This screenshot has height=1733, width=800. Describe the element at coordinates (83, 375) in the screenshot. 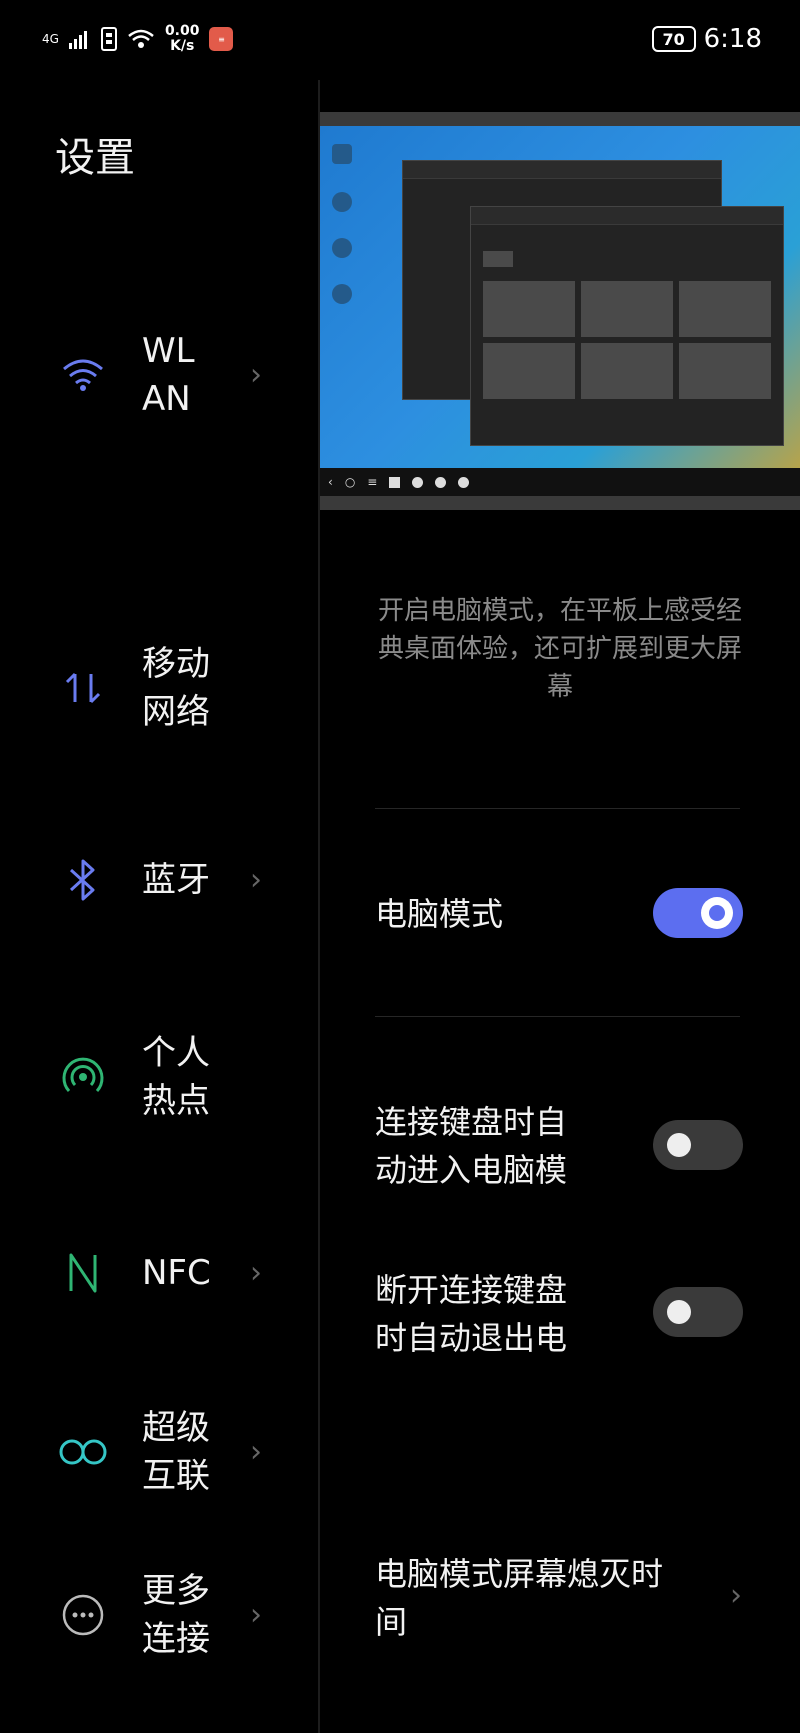

I see `wifi-icon` at that location.